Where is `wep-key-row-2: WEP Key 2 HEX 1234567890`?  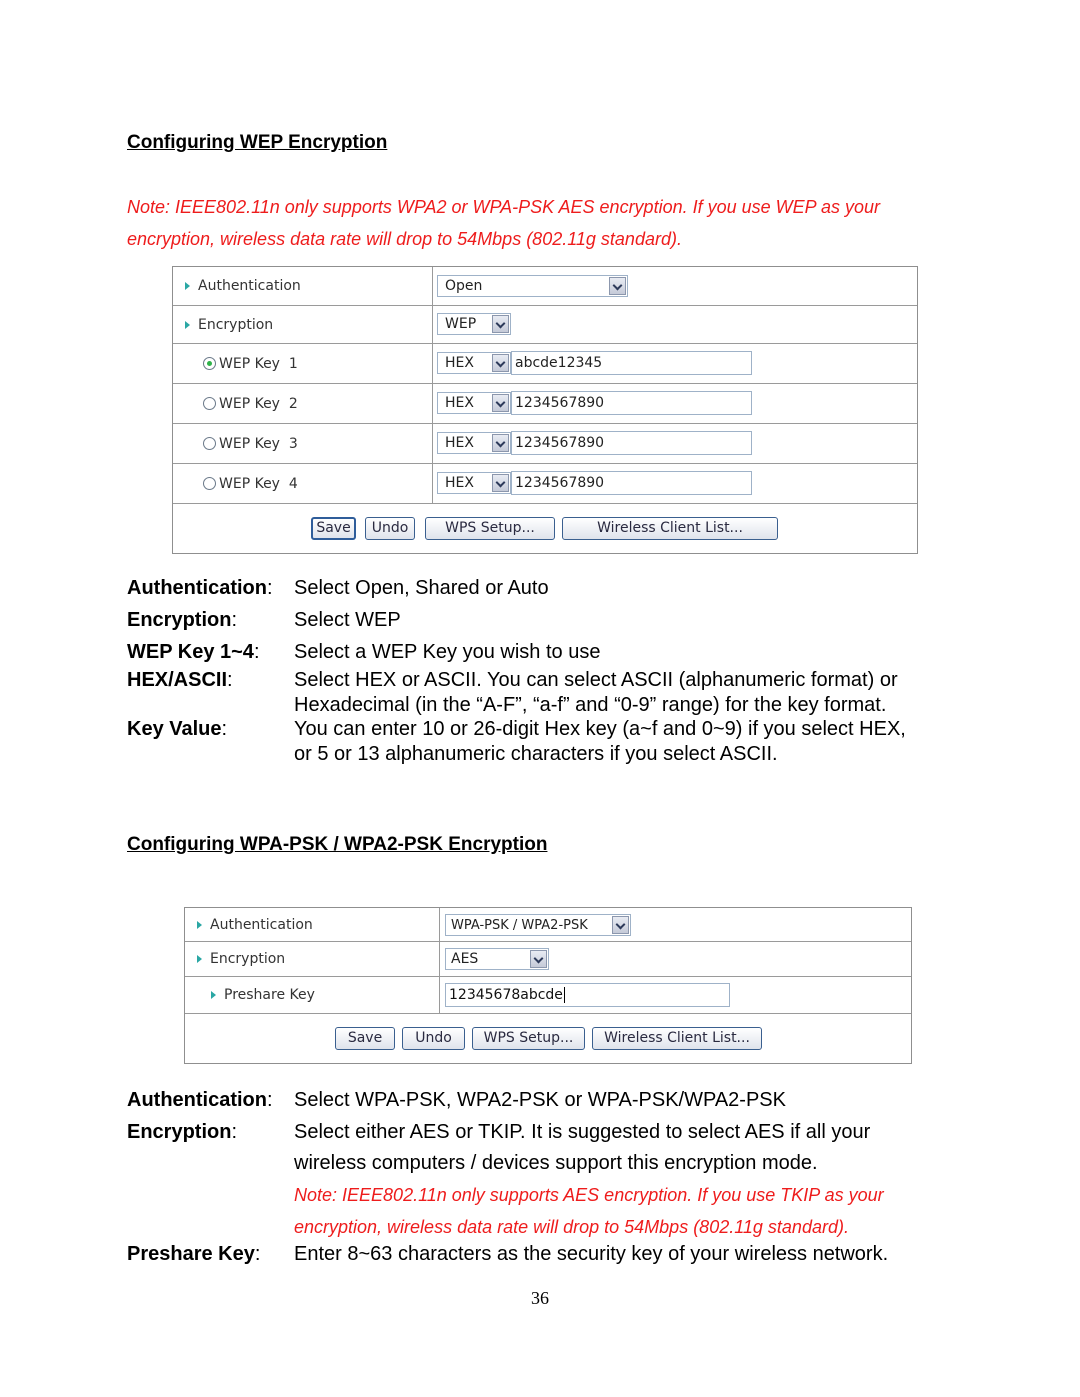
wep-key-row-2: WEP Key 2 HEX 1234567890 is located at coordinates (545, 404).